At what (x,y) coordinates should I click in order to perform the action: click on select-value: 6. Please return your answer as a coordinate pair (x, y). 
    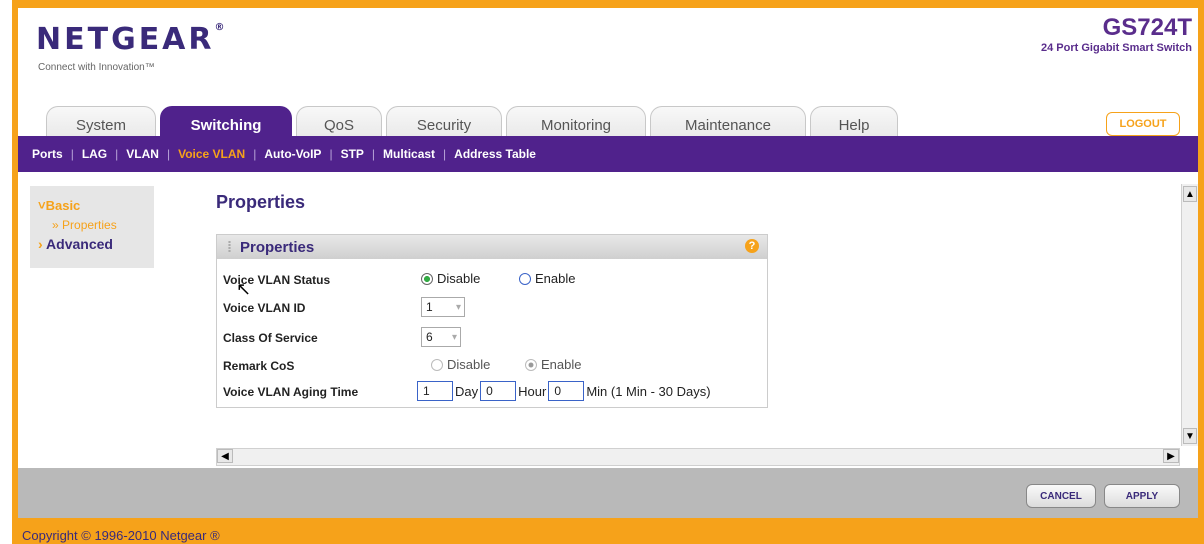
    Looking at the image, I should click on (429, 337).